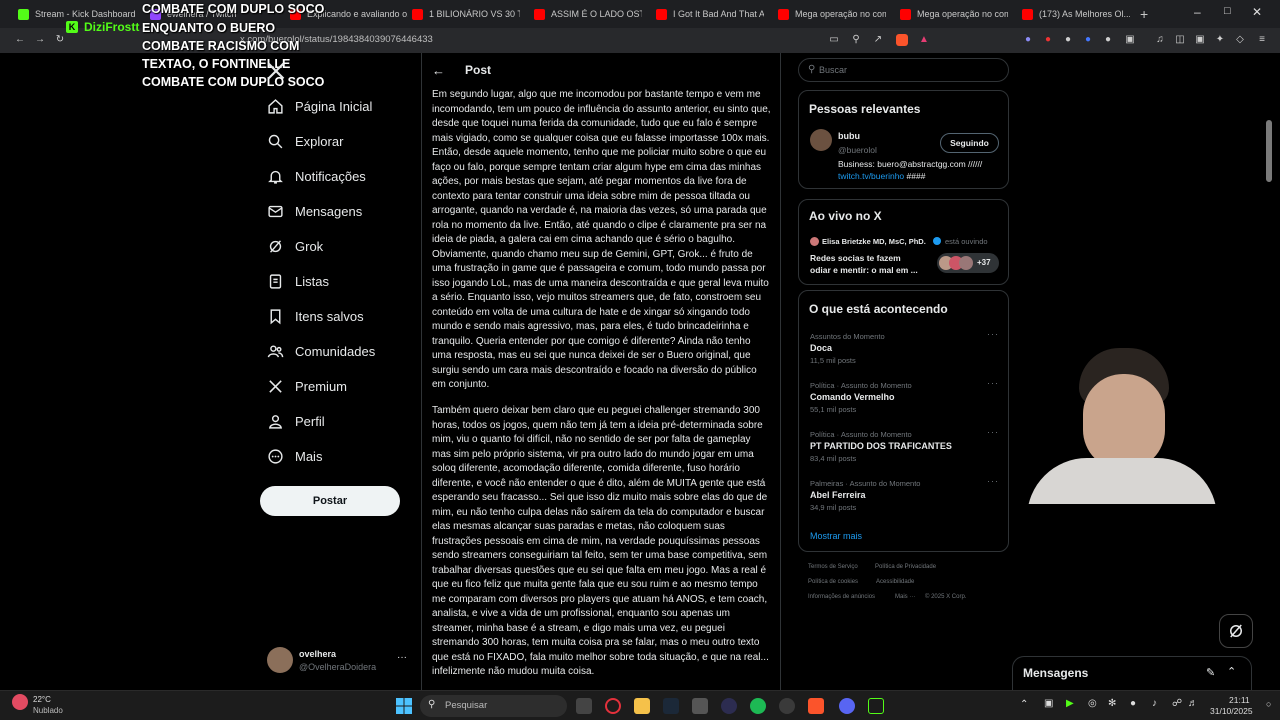  Describe the element at coordinates (1132, 673) in the screenshot. I see `messages-drawer: Mensagens ✎ ⌃` at that location.